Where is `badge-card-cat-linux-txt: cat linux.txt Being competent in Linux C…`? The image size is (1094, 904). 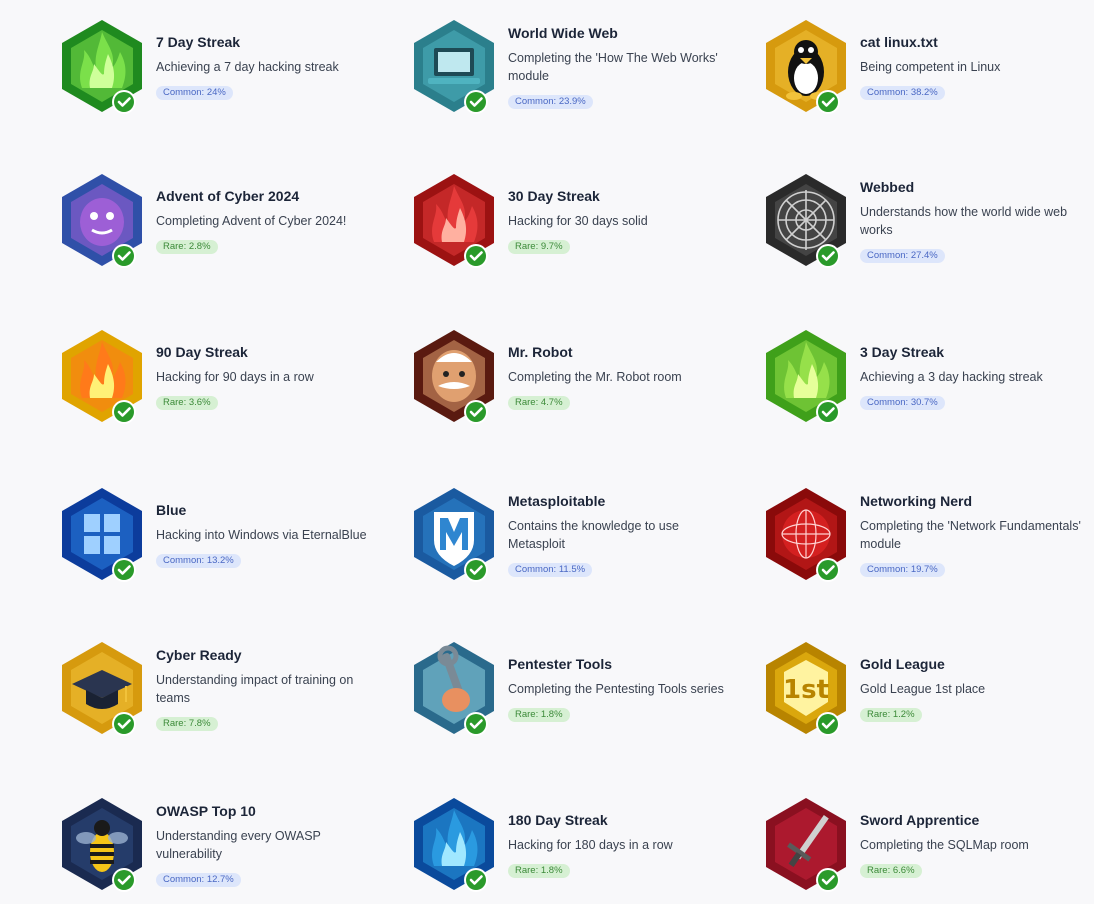
badge-card-cat-linux-txt: cat linux.txt Being competent in Linux C… is located at coordinates (927, 71).